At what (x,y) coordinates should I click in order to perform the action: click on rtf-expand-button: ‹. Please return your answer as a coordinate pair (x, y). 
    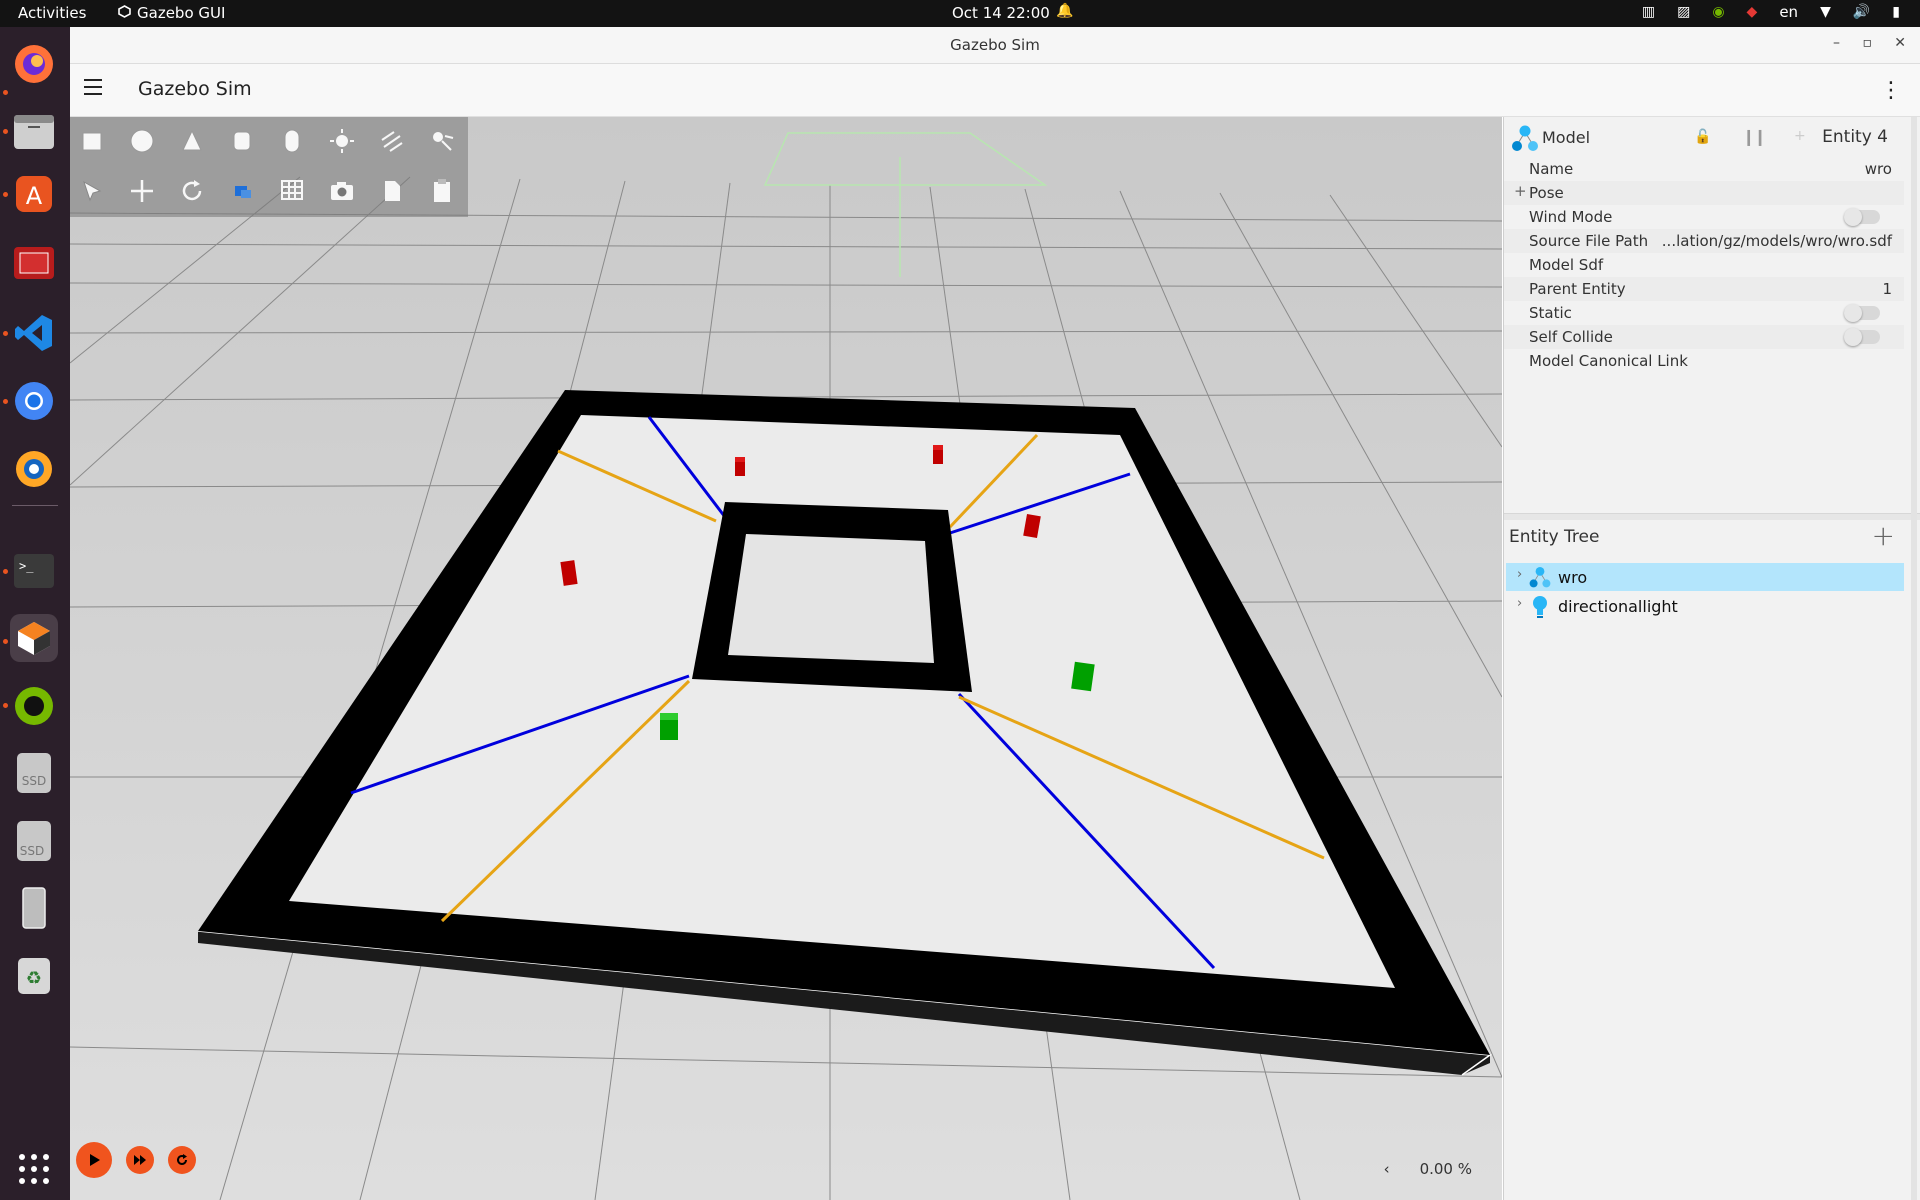
    Looking at the image, I should click on (1387, 1169).